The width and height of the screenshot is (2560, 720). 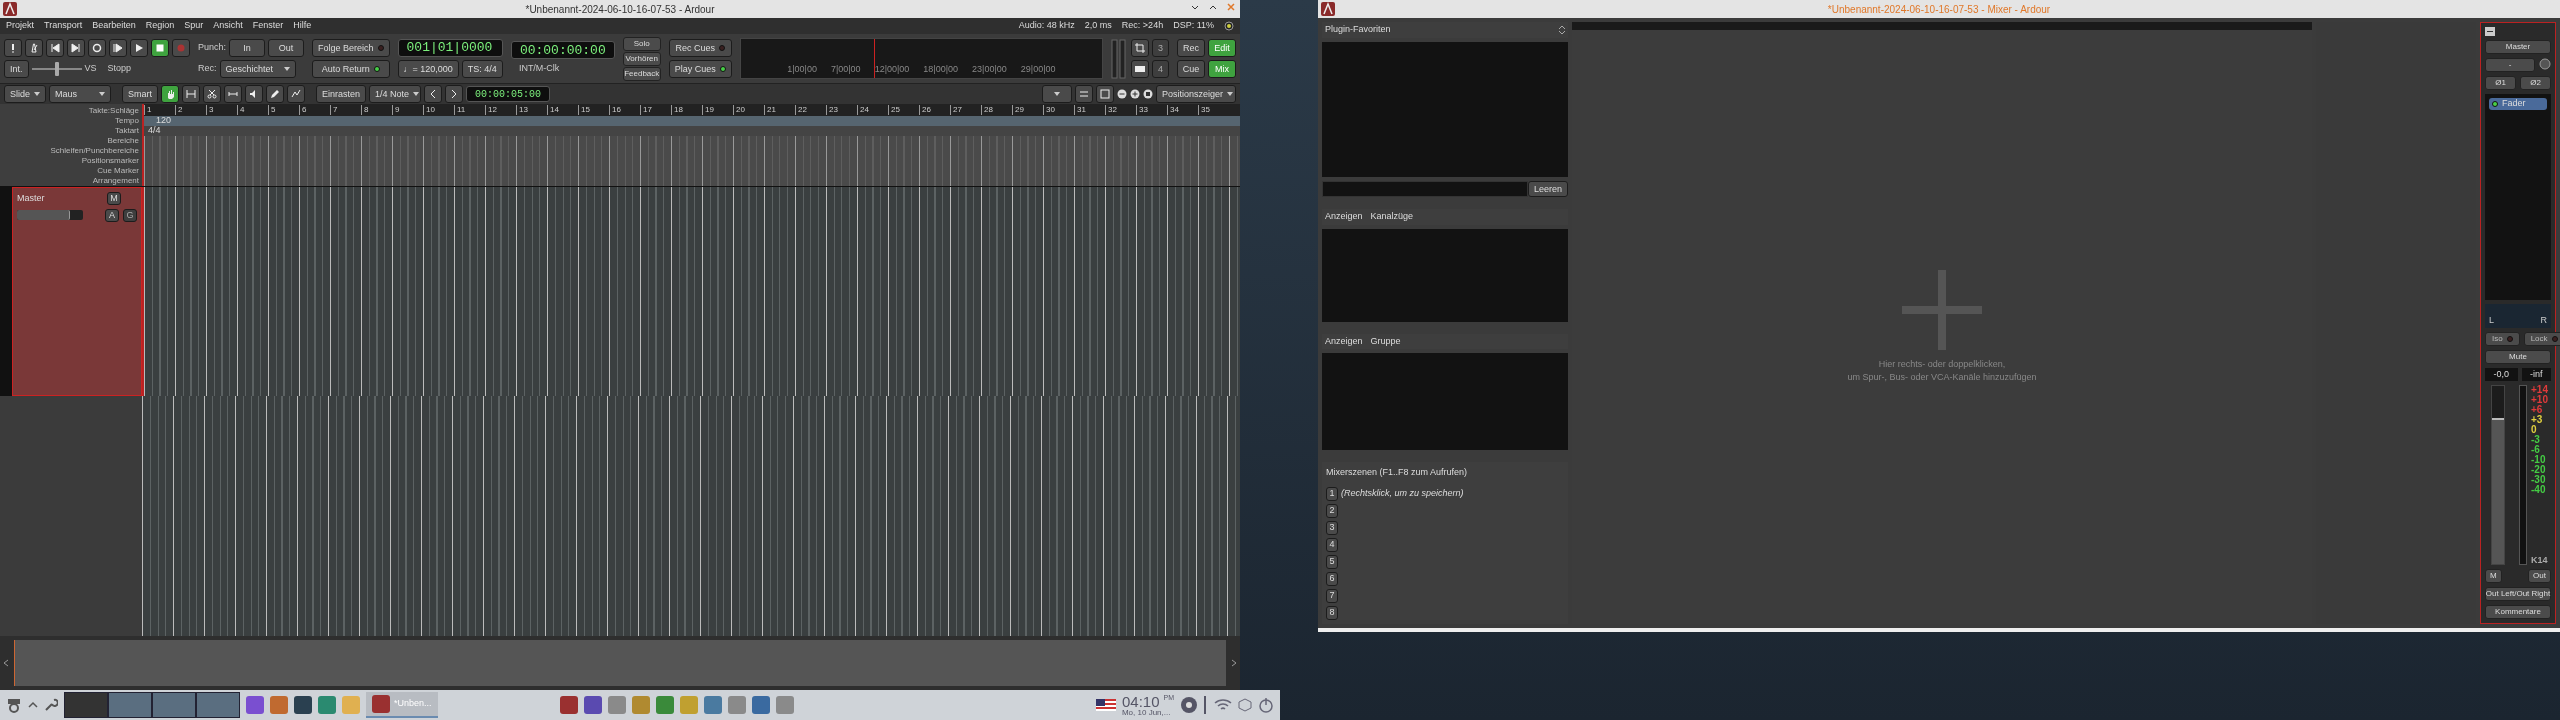 I want to click on zoom-focus-dropdown: Positionszeiger, so click(x=1196, y=94).